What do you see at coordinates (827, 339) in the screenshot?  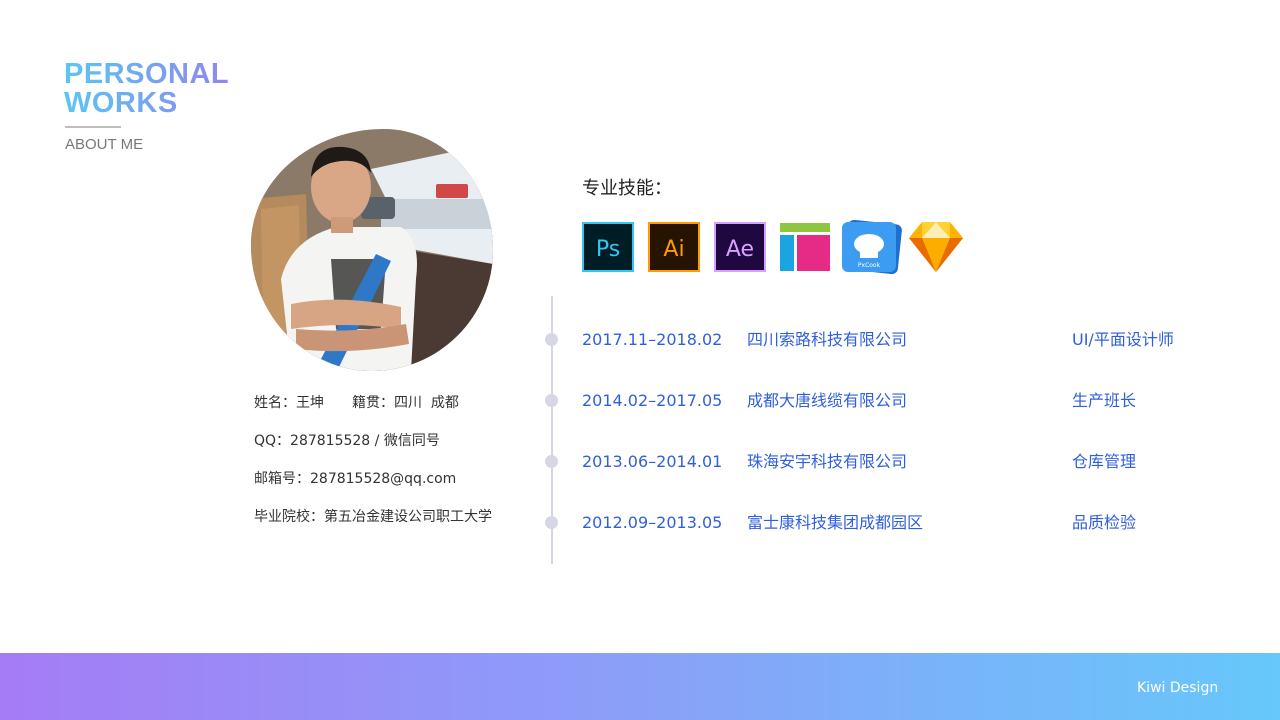 I see `entry-company: 四川索路科技有限公司` at bounding box center [827, 339].